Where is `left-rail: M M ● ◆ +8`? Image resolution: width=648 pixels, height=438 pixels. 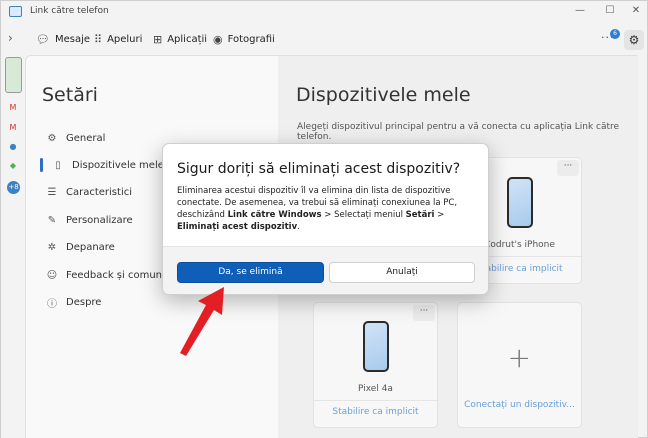
left-rail: M M ● ◆ +8 is located at coordinates (13, 246).